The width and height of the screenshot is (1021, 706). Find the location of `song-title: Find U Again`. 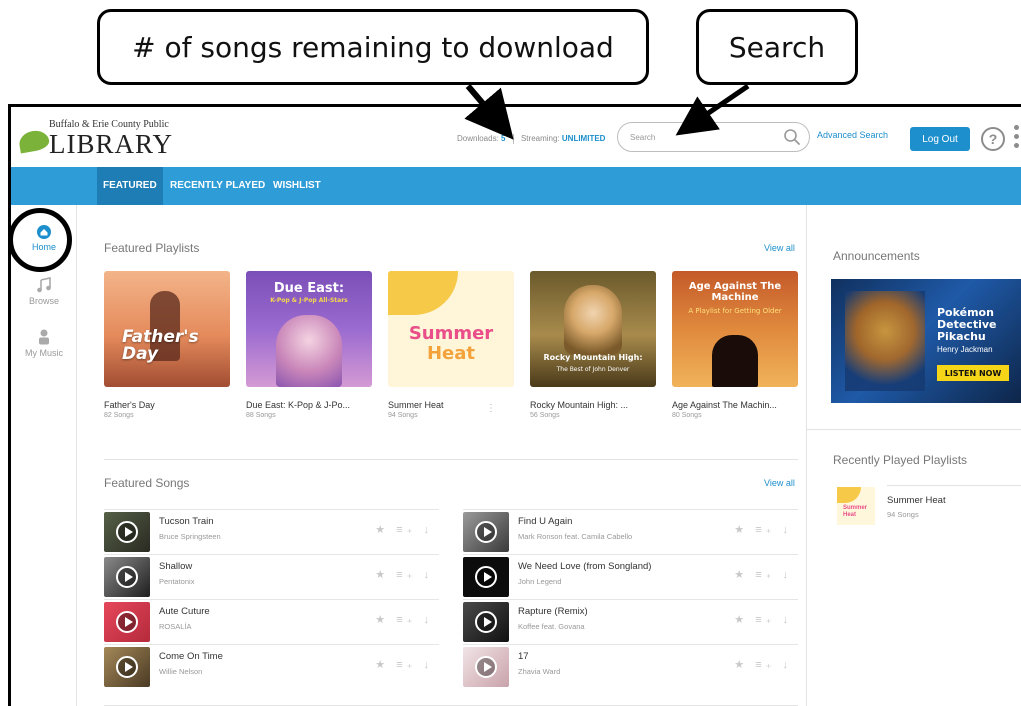

song-title: Find U Again is located at coordinates (545, 521).